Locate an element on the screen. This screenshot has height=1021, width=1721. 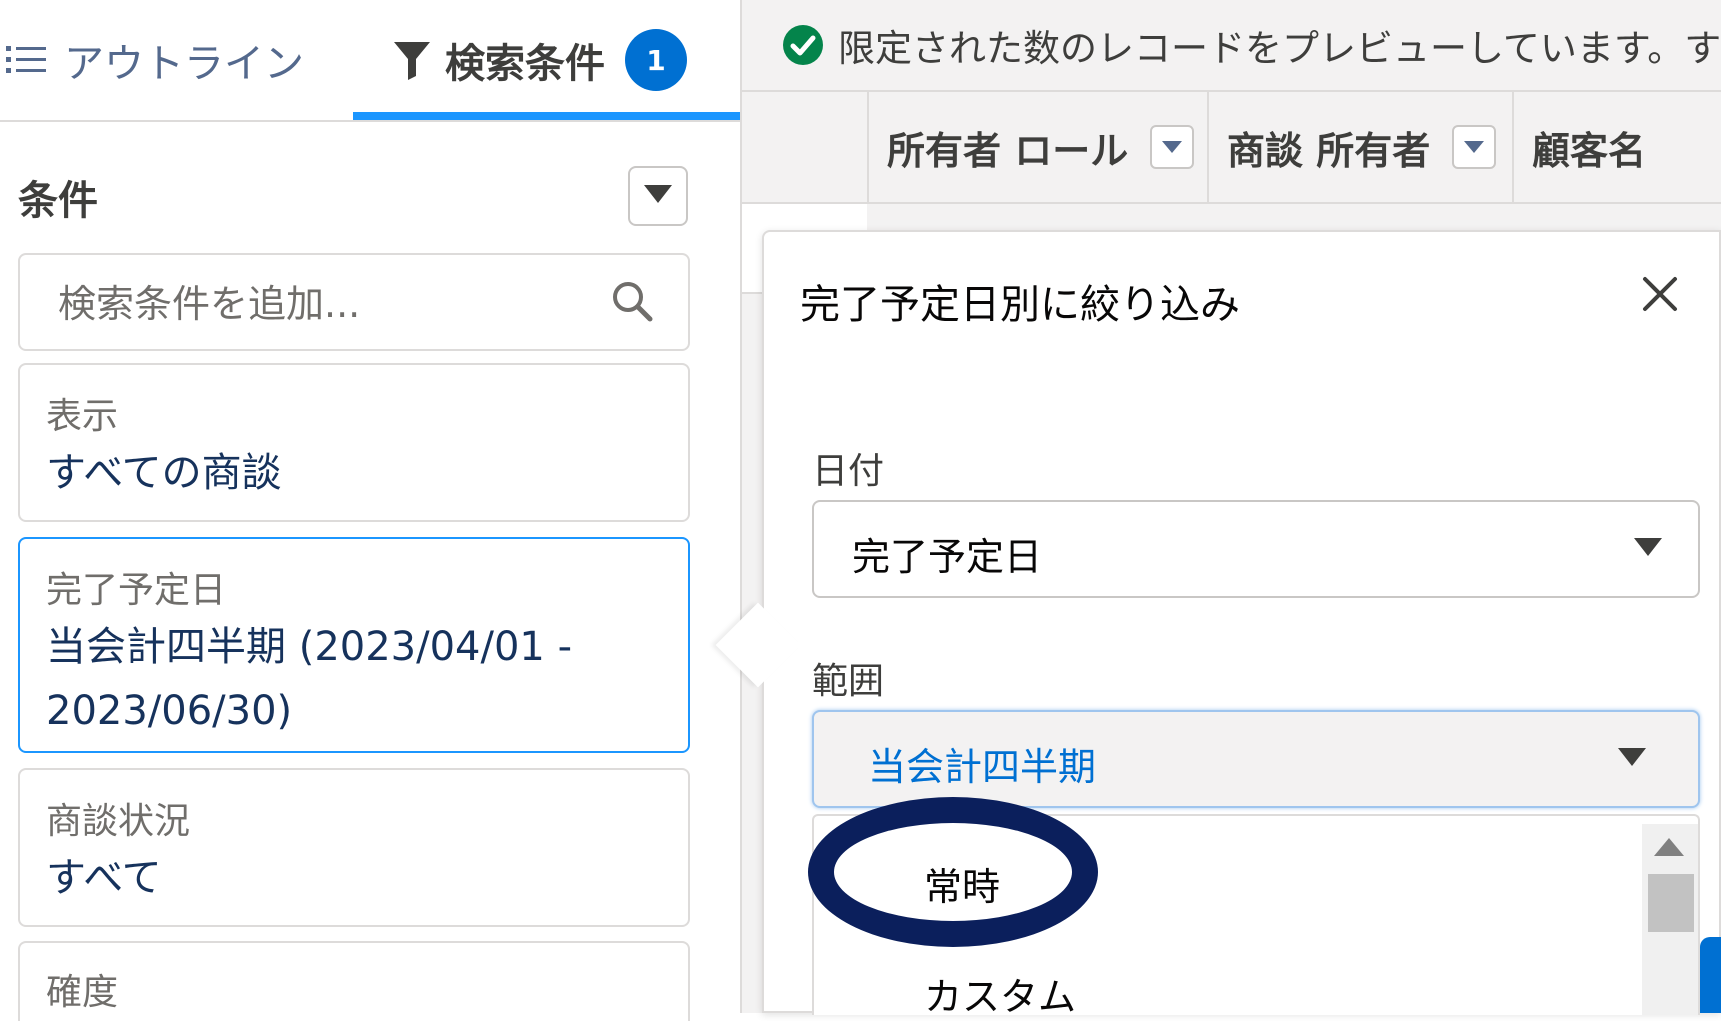
search-icon is located at coordinates (632, 303).